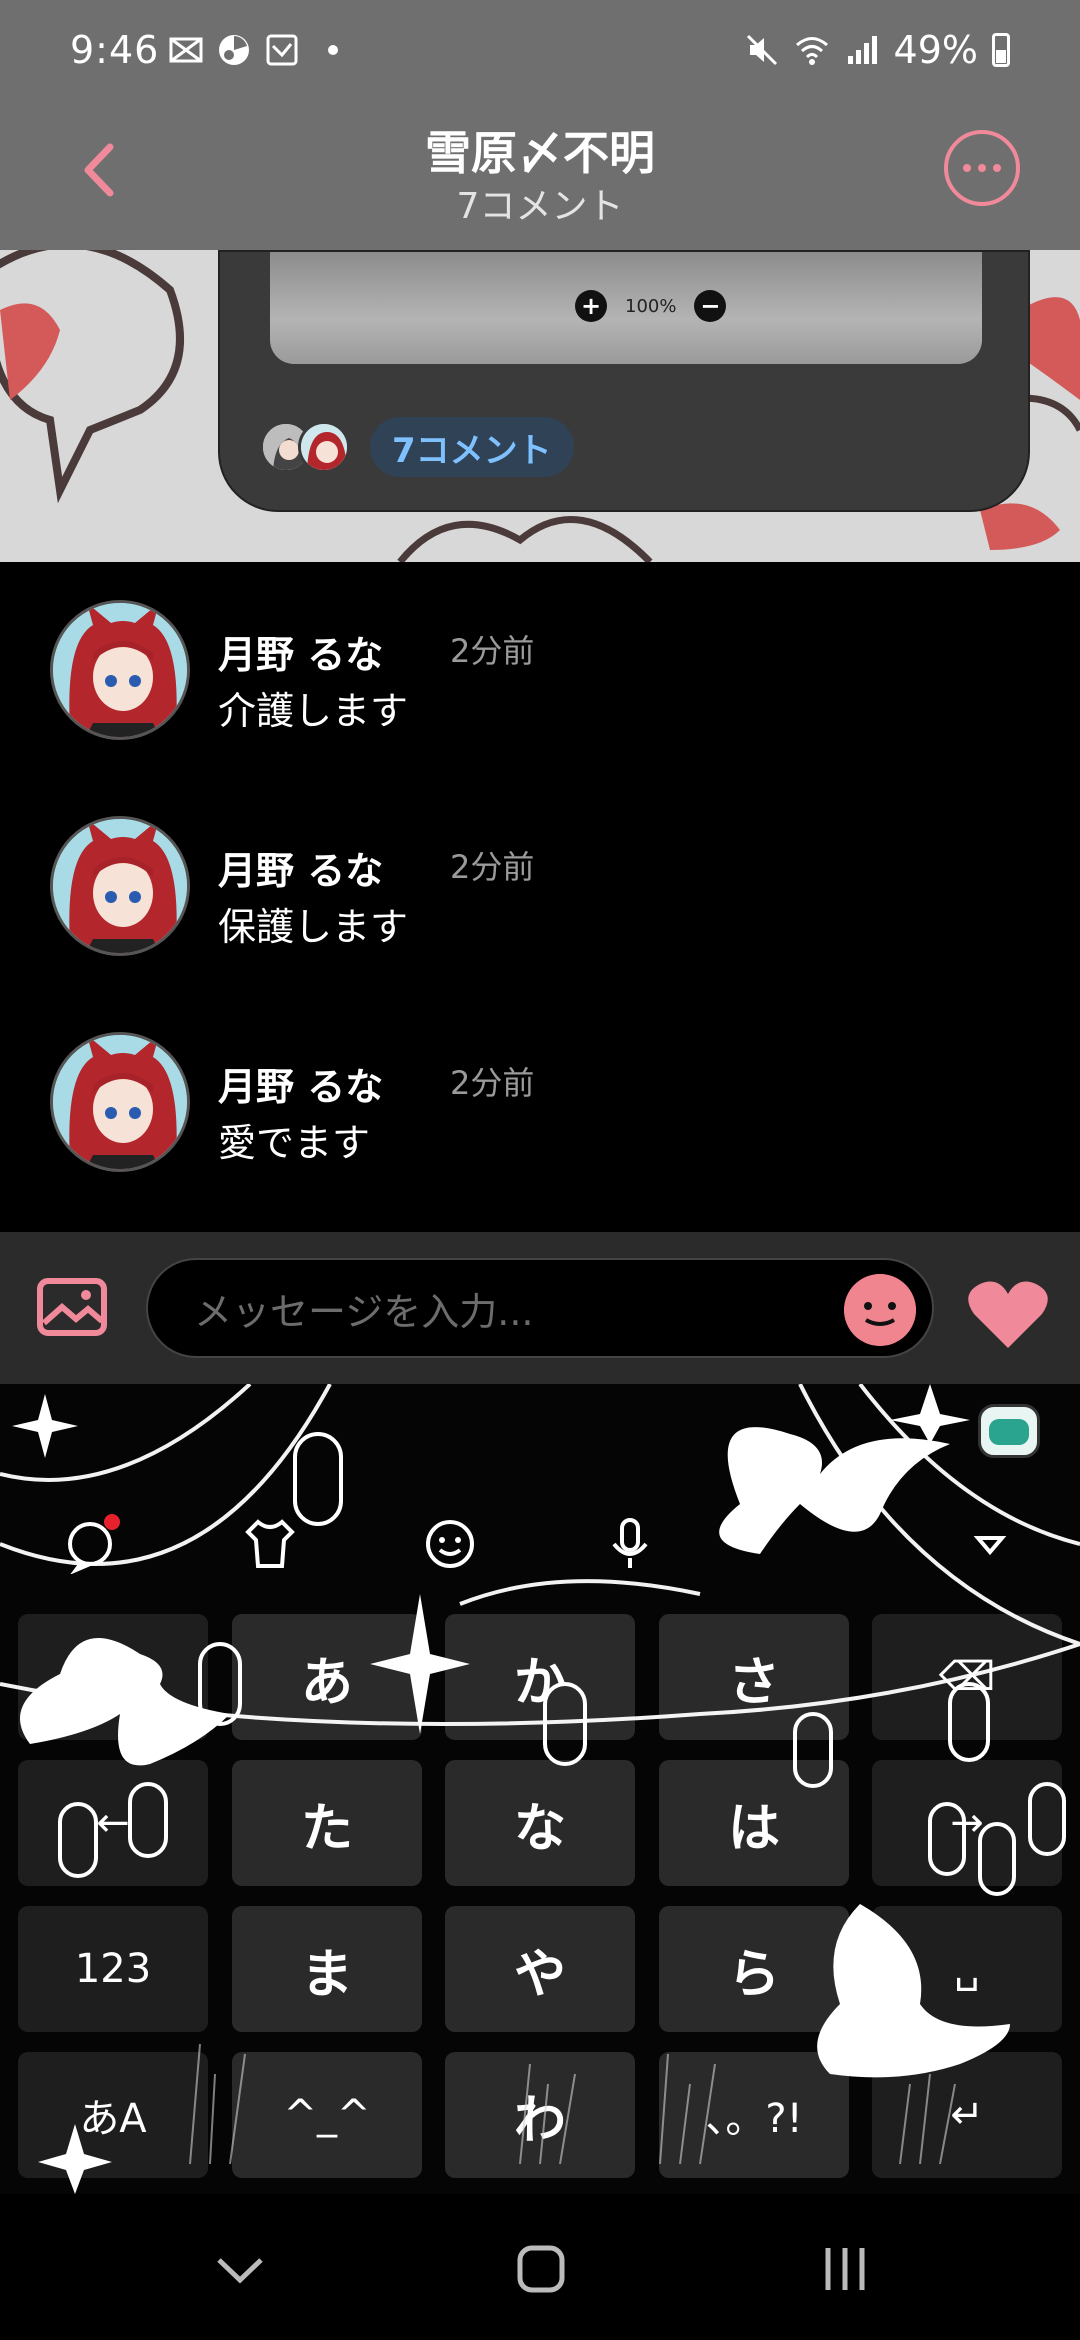 Image resolution: width=1080 pixels, height=2340 pixels. What do you see at coordinates (591, 306) in the screenshot?
I see `zoom-in-icon: +` at bounding box center [591, 306].